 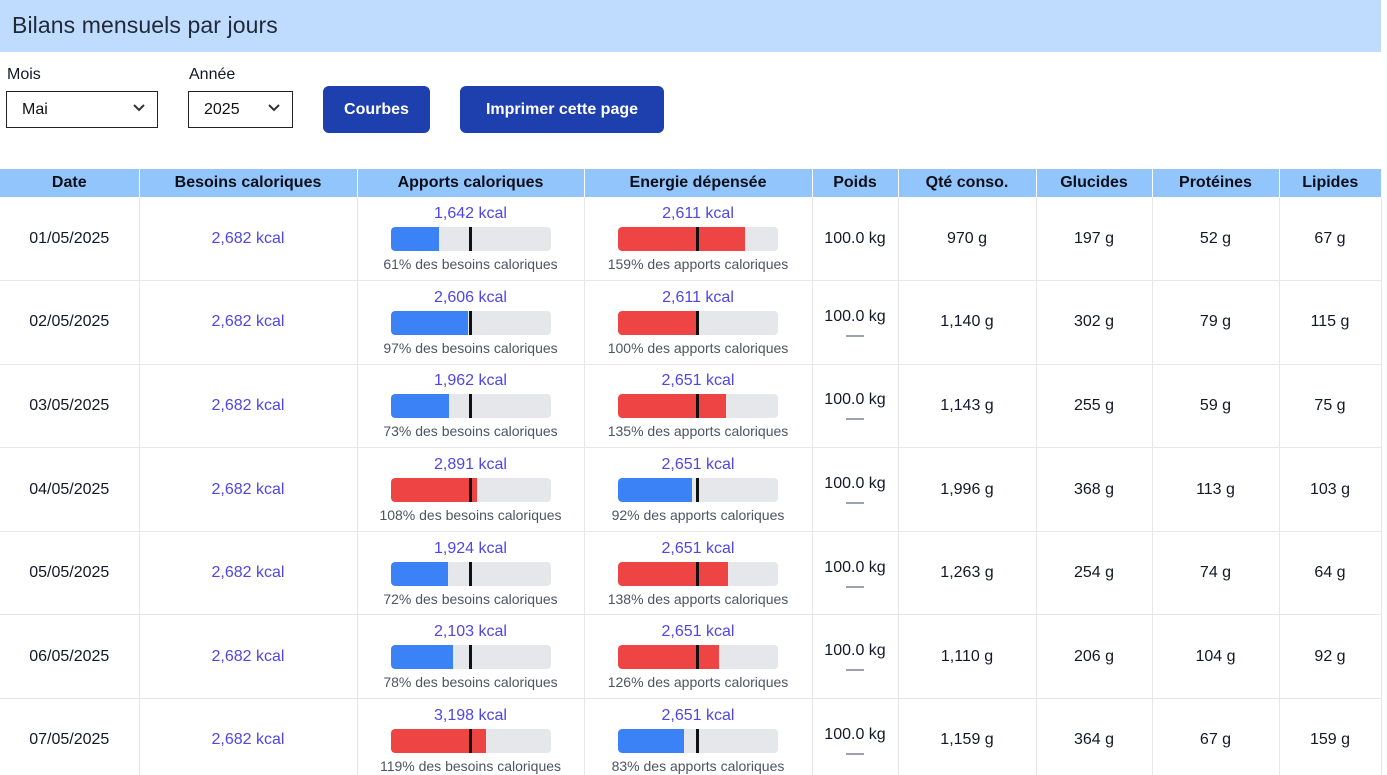 I want to click on apports-note: 108% des besoins caloriques, so click(x=470, y=515).